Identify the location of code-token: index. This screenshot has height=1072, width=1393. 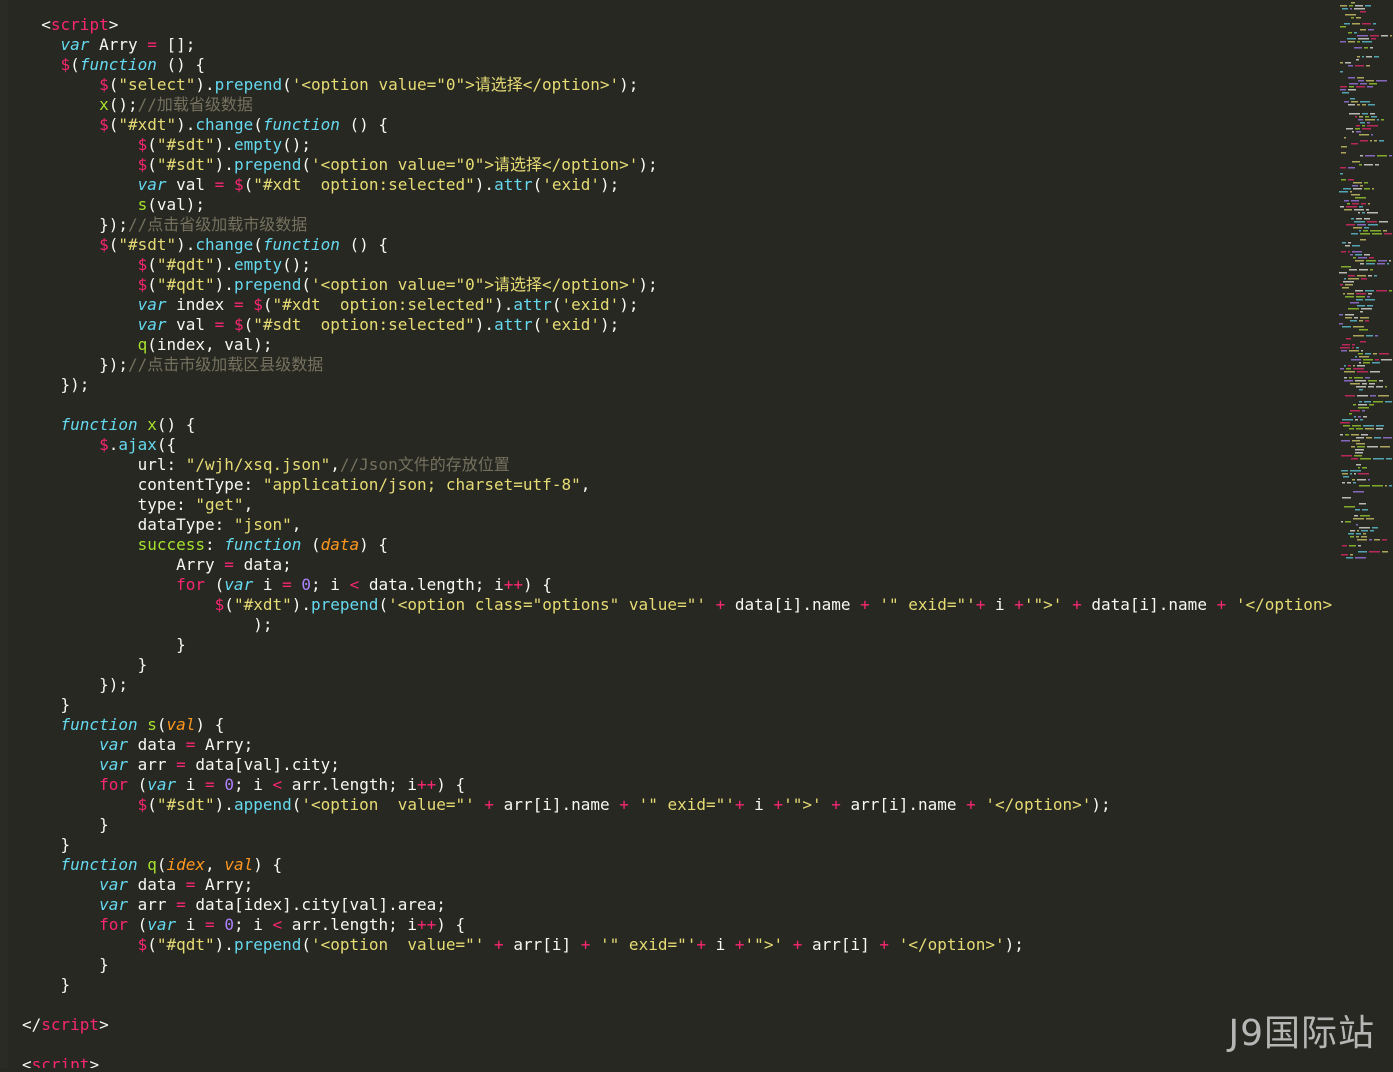
(200, 304).